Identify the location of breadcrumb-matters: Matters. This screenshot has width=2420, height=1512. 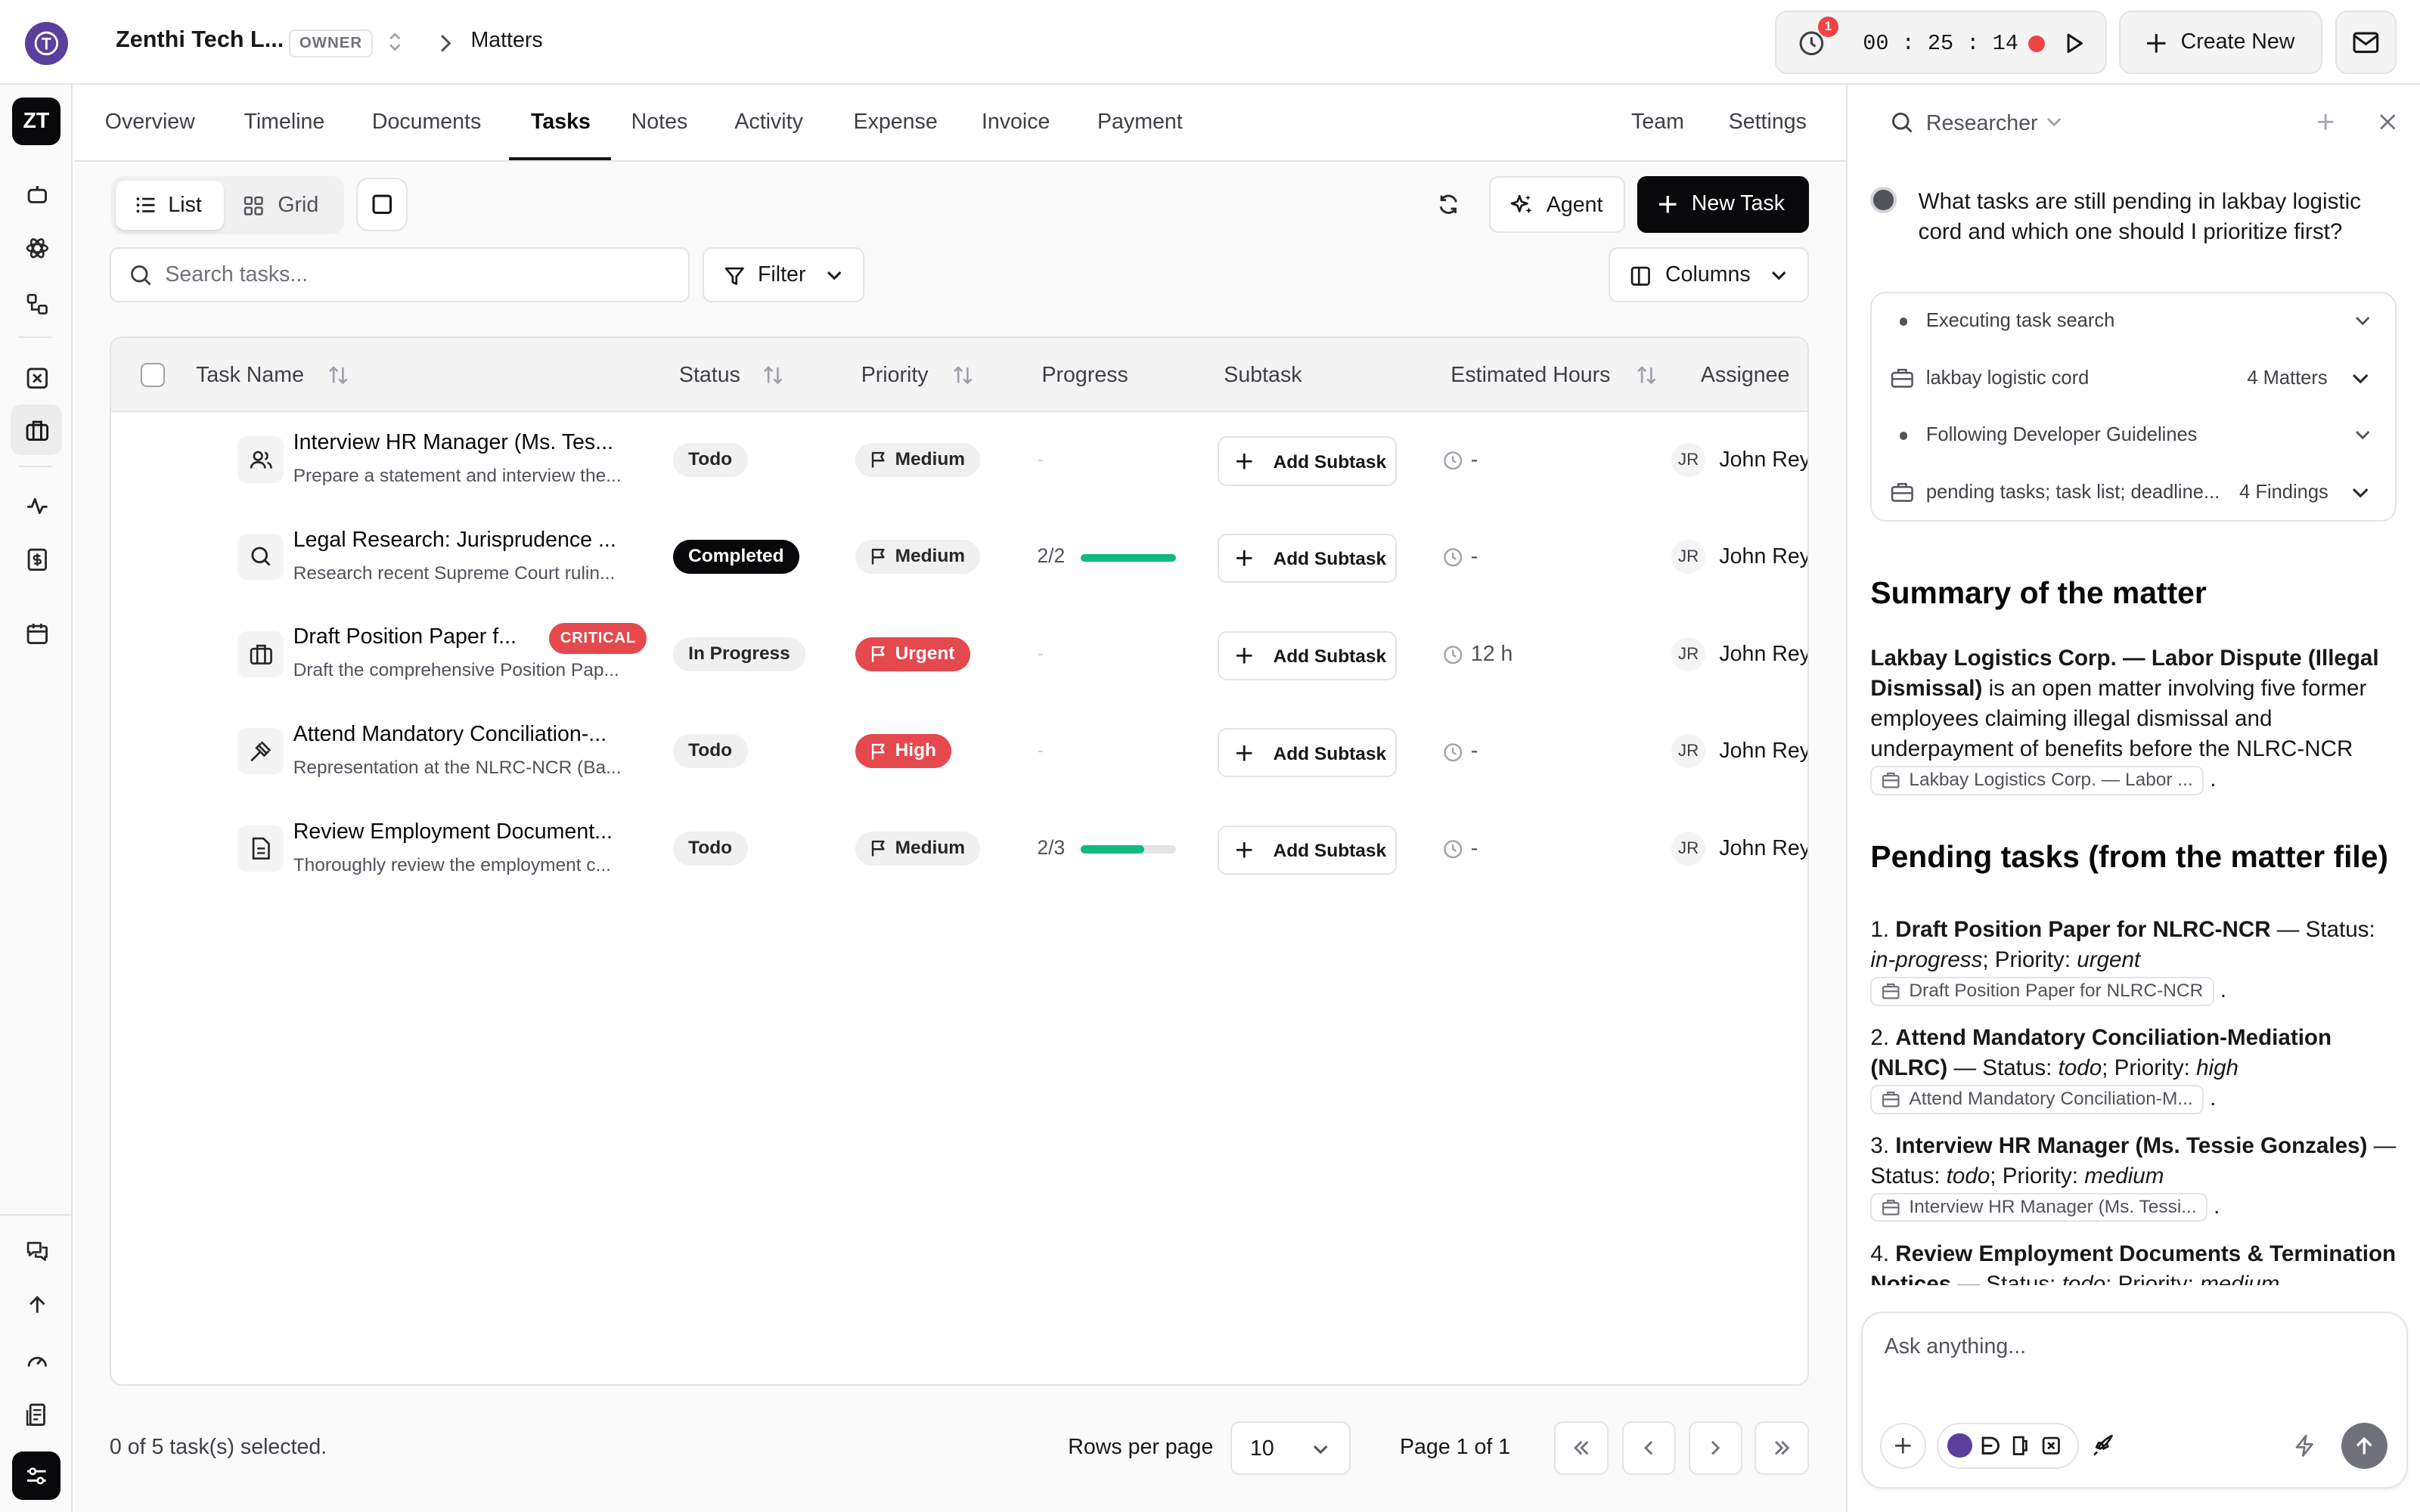
(506, 40).